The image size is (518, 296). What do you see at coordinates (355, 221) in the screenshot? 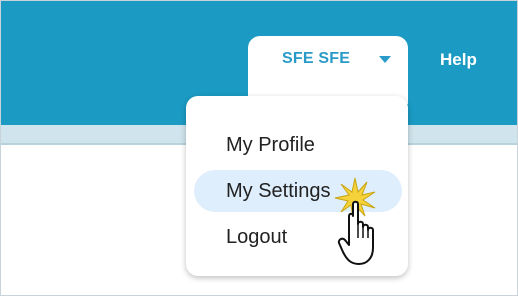
I see `hand-pointer-cursor-icon` at bounding box center [355, 221].